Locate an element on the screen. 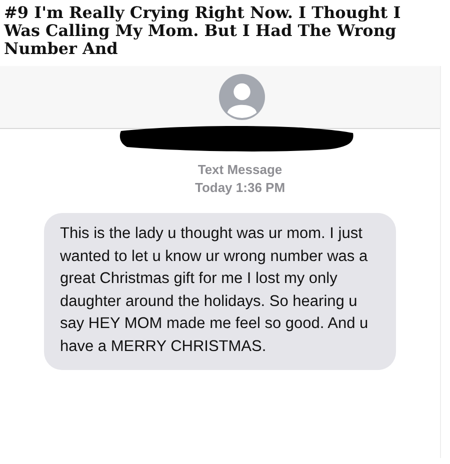  article-title: #9 I'm Really Crying Right Now. I Thought I Was Calling My Mom. But I Had The Wrong Number And is located at coordinates (203, 31).